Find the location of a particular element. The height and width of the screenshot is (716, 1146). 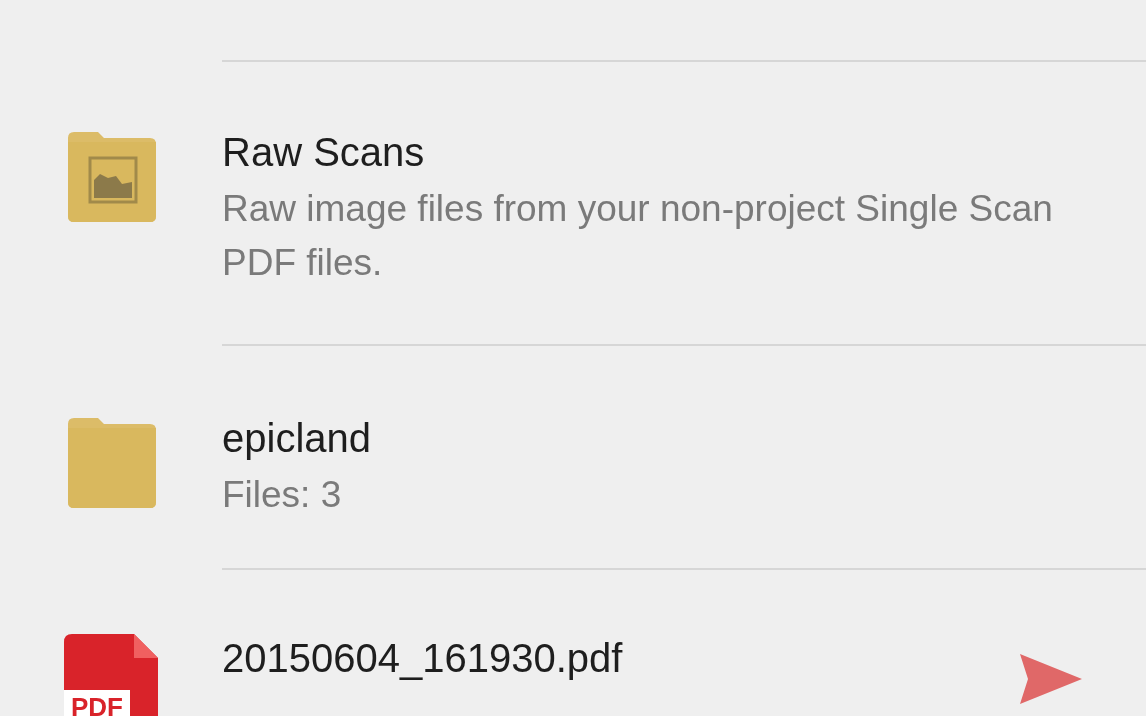

file-name: Raw Scans is located at coordinates (664, 152).